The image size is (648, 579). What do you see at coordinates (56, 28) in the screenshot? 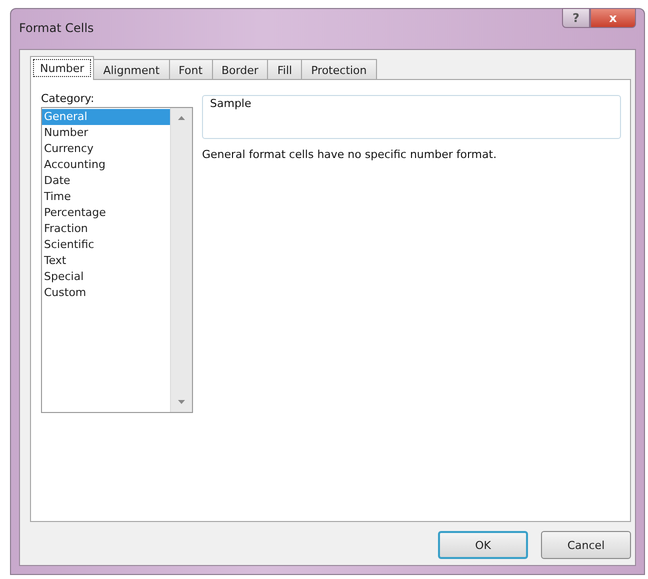
I see `window-title: Format Cells` at bounding box center [56, 28].